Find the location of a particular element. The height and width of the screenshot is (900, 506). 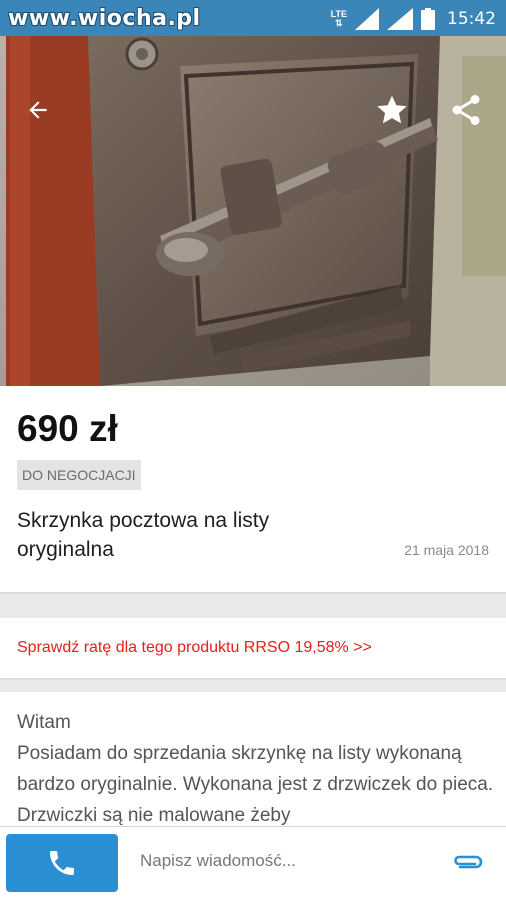

paperclip-icon is located at coordinates (468, 862).